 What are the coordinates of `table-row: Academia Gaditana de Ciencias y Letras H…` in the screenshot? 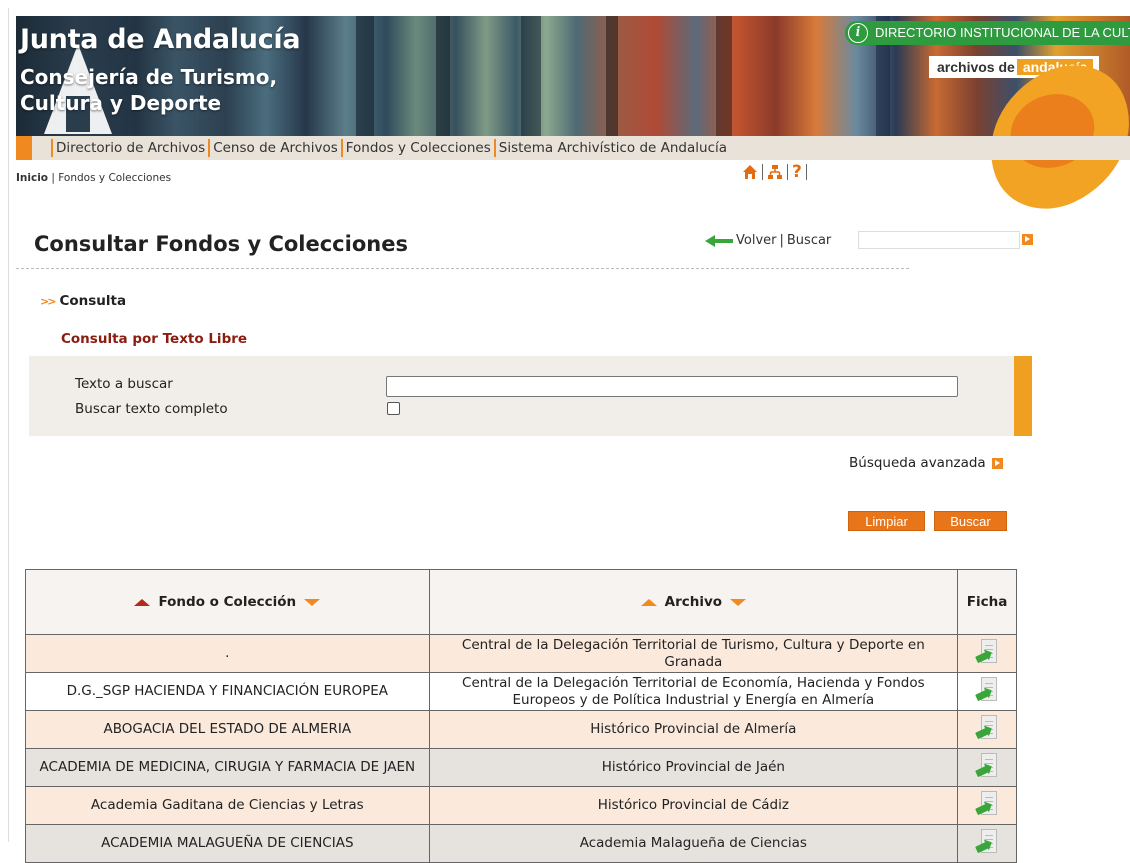 It's located at (521, 805).